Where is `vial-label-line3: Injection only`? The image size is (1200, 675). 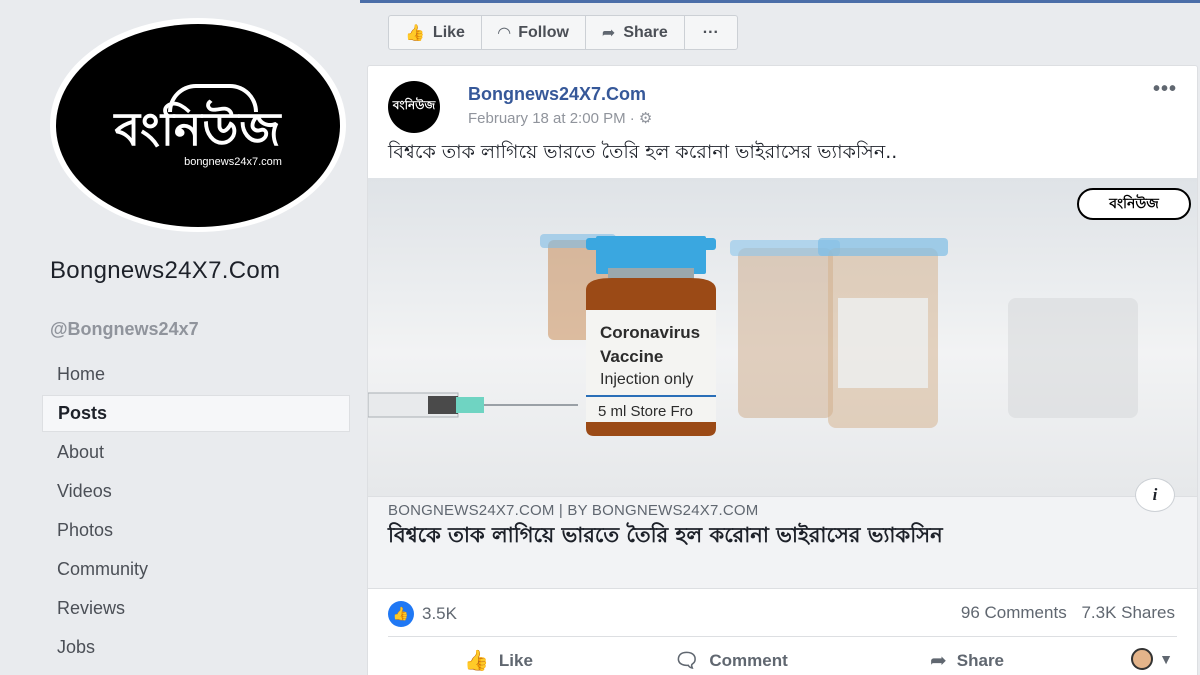
vial-label-line3: Injection only is located at coordinates (646, 379).